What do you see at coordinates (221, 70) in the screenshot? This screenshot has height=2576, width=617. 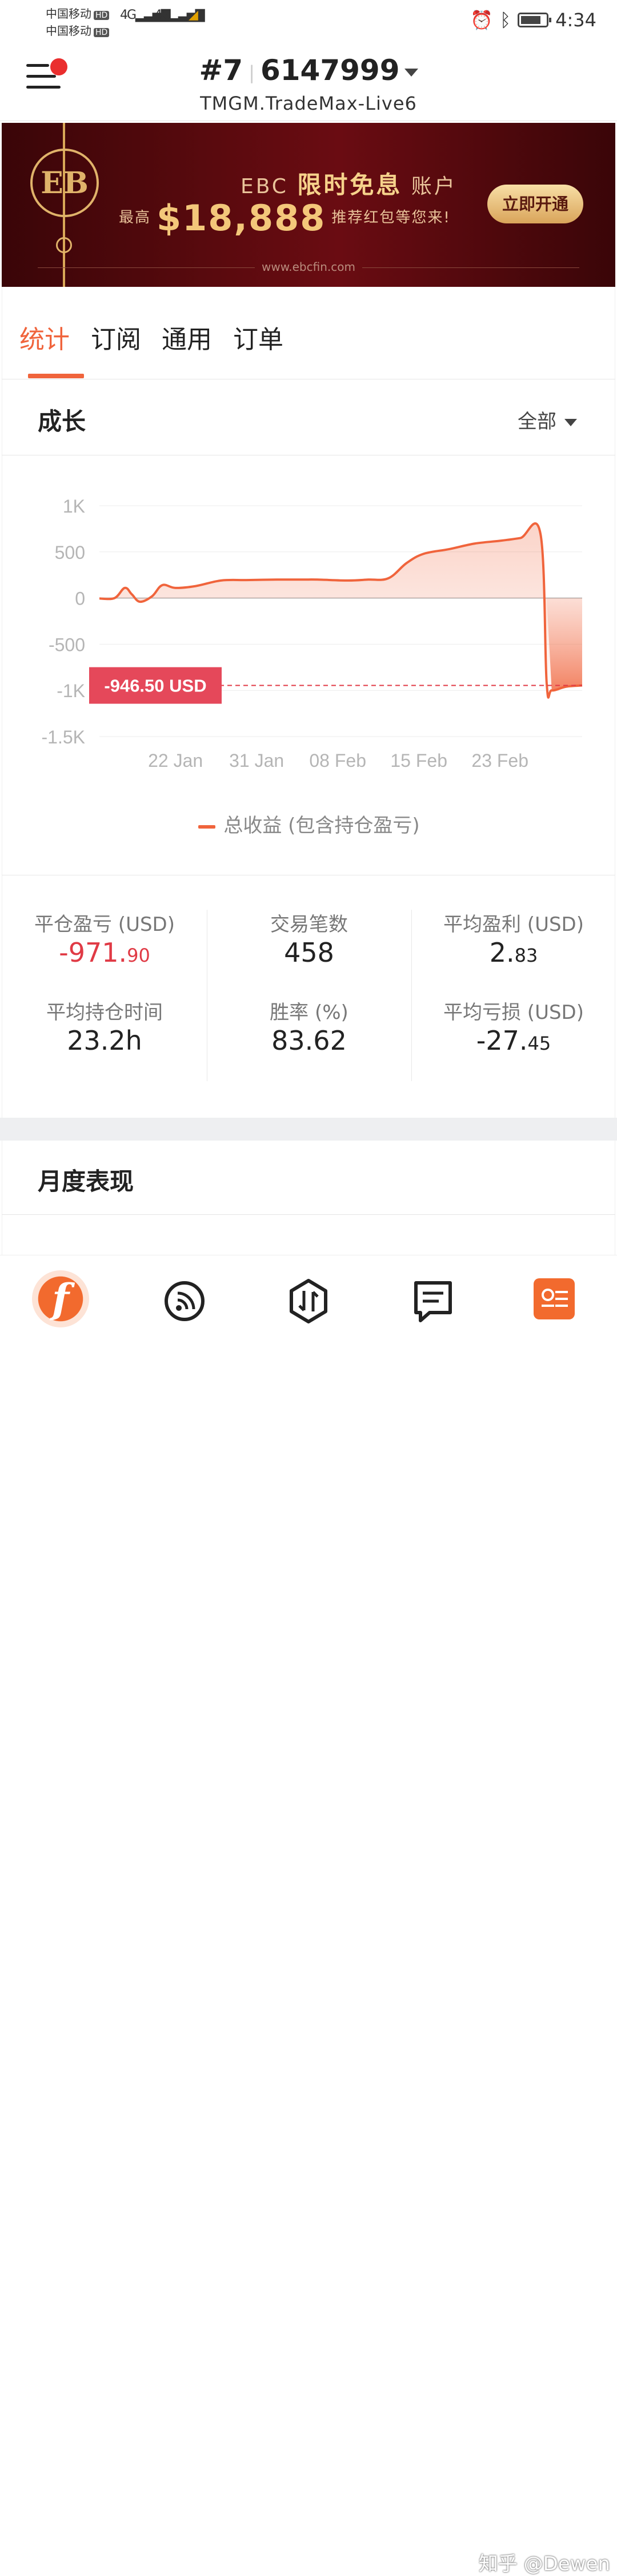 I see `account-index: #7` at bounding box center [221, 70].